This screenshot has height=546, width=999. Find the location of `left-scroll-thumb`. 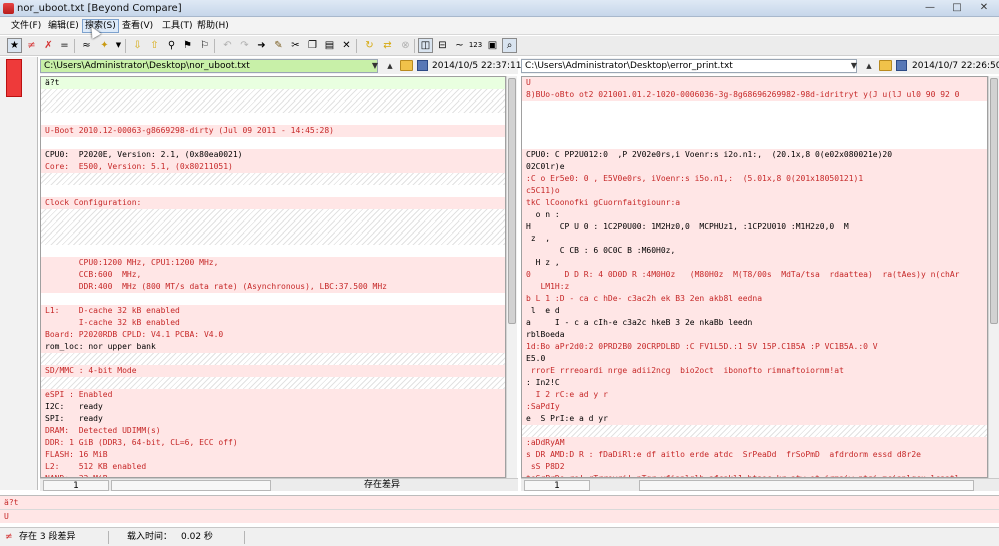

left-scroll-thumb is located at coordinates (512, 201).